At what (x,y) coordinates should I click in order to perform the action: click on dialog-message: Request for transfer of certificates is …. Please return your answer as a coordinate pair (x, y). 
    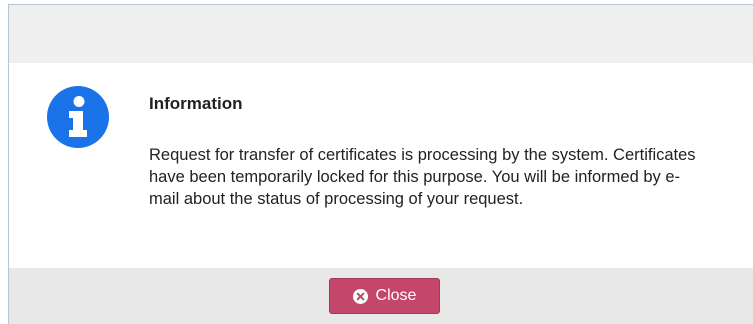
    Looking at the image, I should click on (422, 177).